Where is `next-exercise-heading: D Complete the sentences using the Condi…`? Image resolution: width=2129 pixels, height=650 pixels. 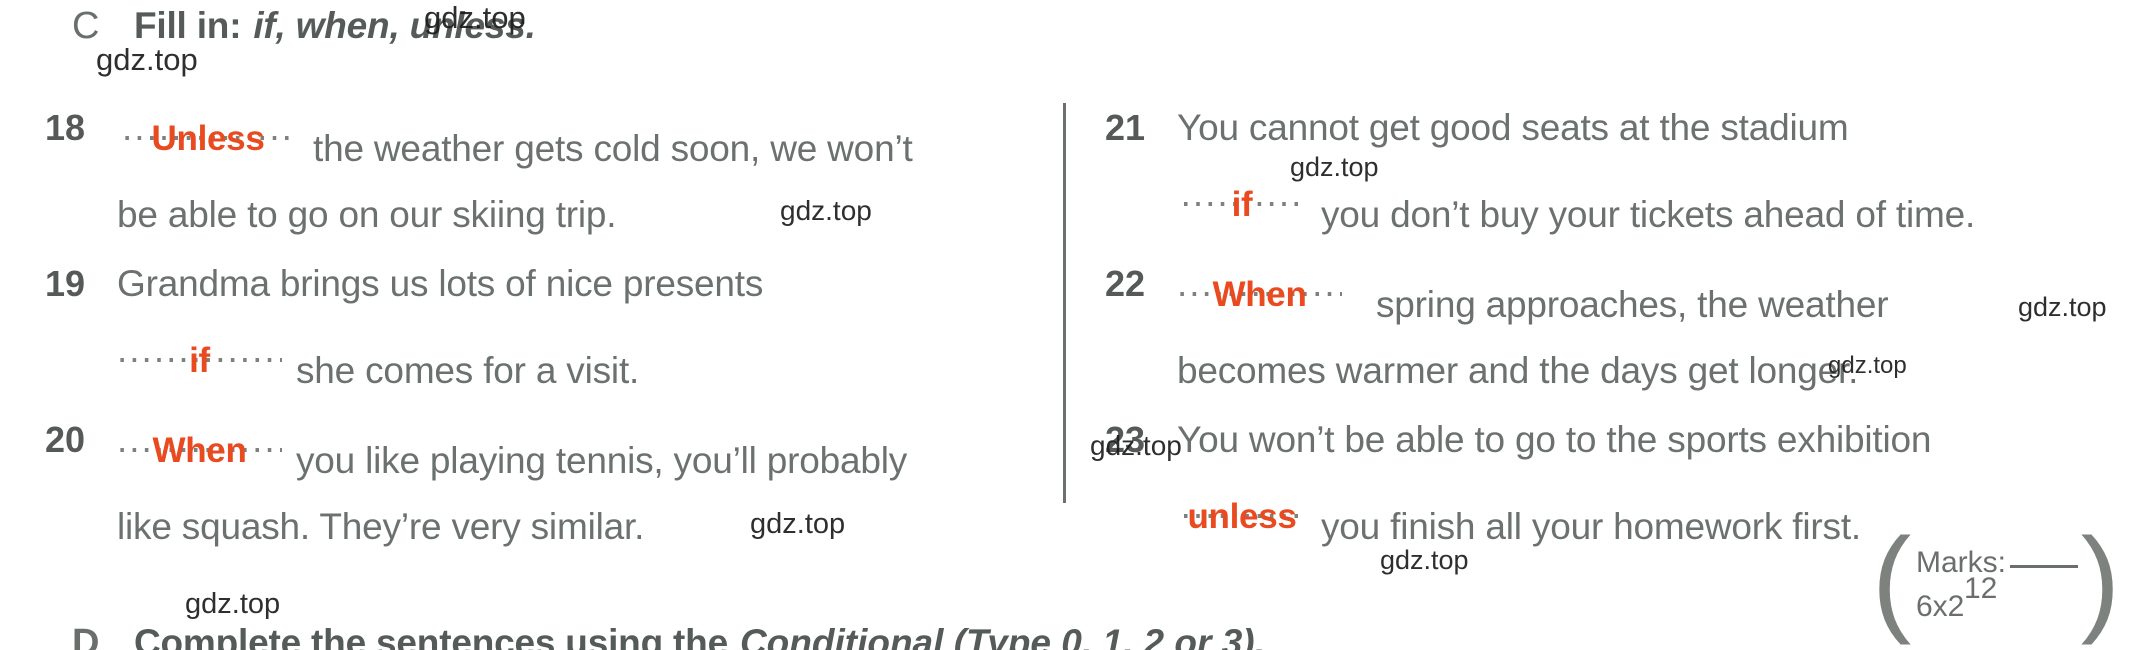 next-exercise-heading: D Complete the sentences using the Condi… is located at coordinates (668, 636).